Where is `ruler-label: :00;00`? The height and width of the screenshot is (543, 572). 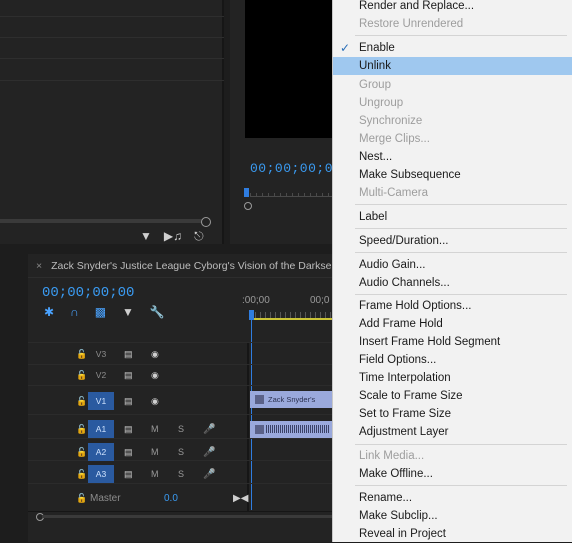 ruler-label: :00;00 is located at coordinates (256, 300).